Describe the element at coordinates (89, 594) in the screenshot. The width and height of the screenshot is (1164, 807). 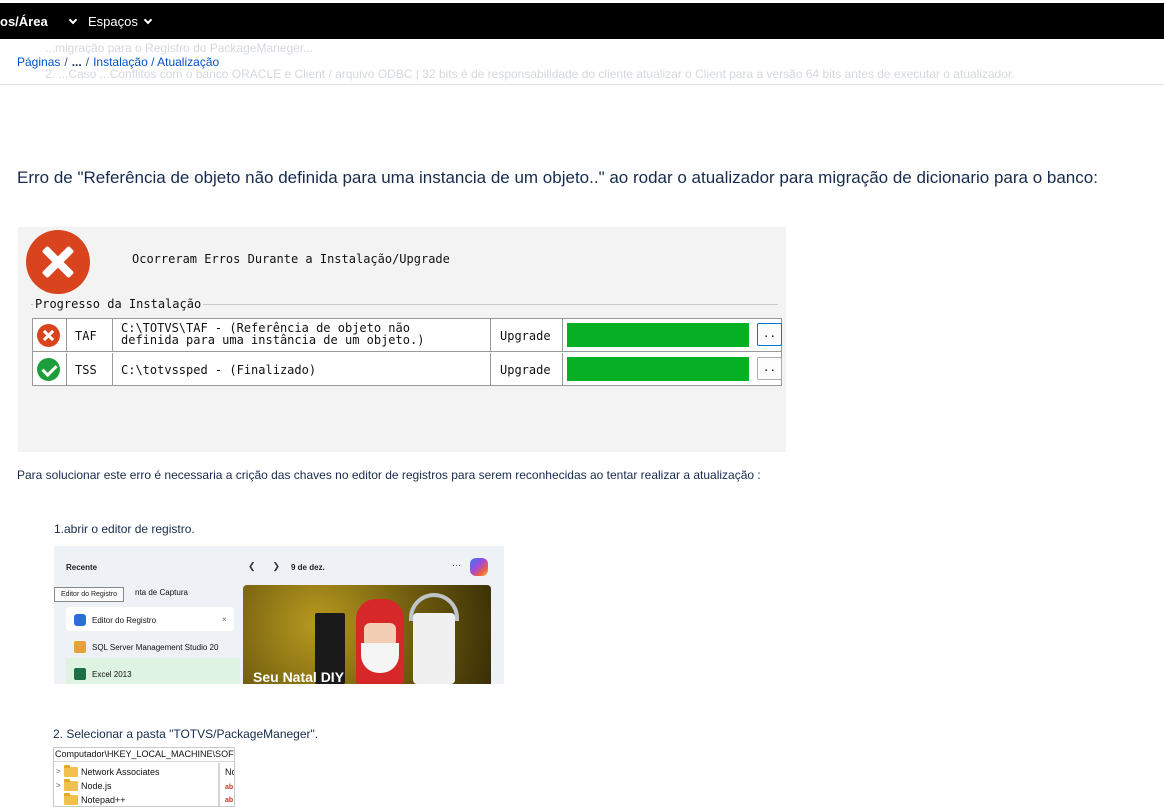
I see `tooltip: Editor do Registro` at that location.